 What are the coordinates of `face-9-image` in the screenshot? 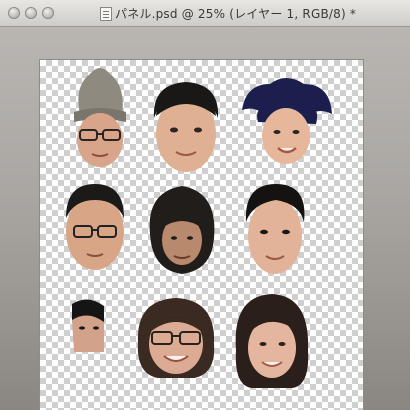 It's located at (272, 341).